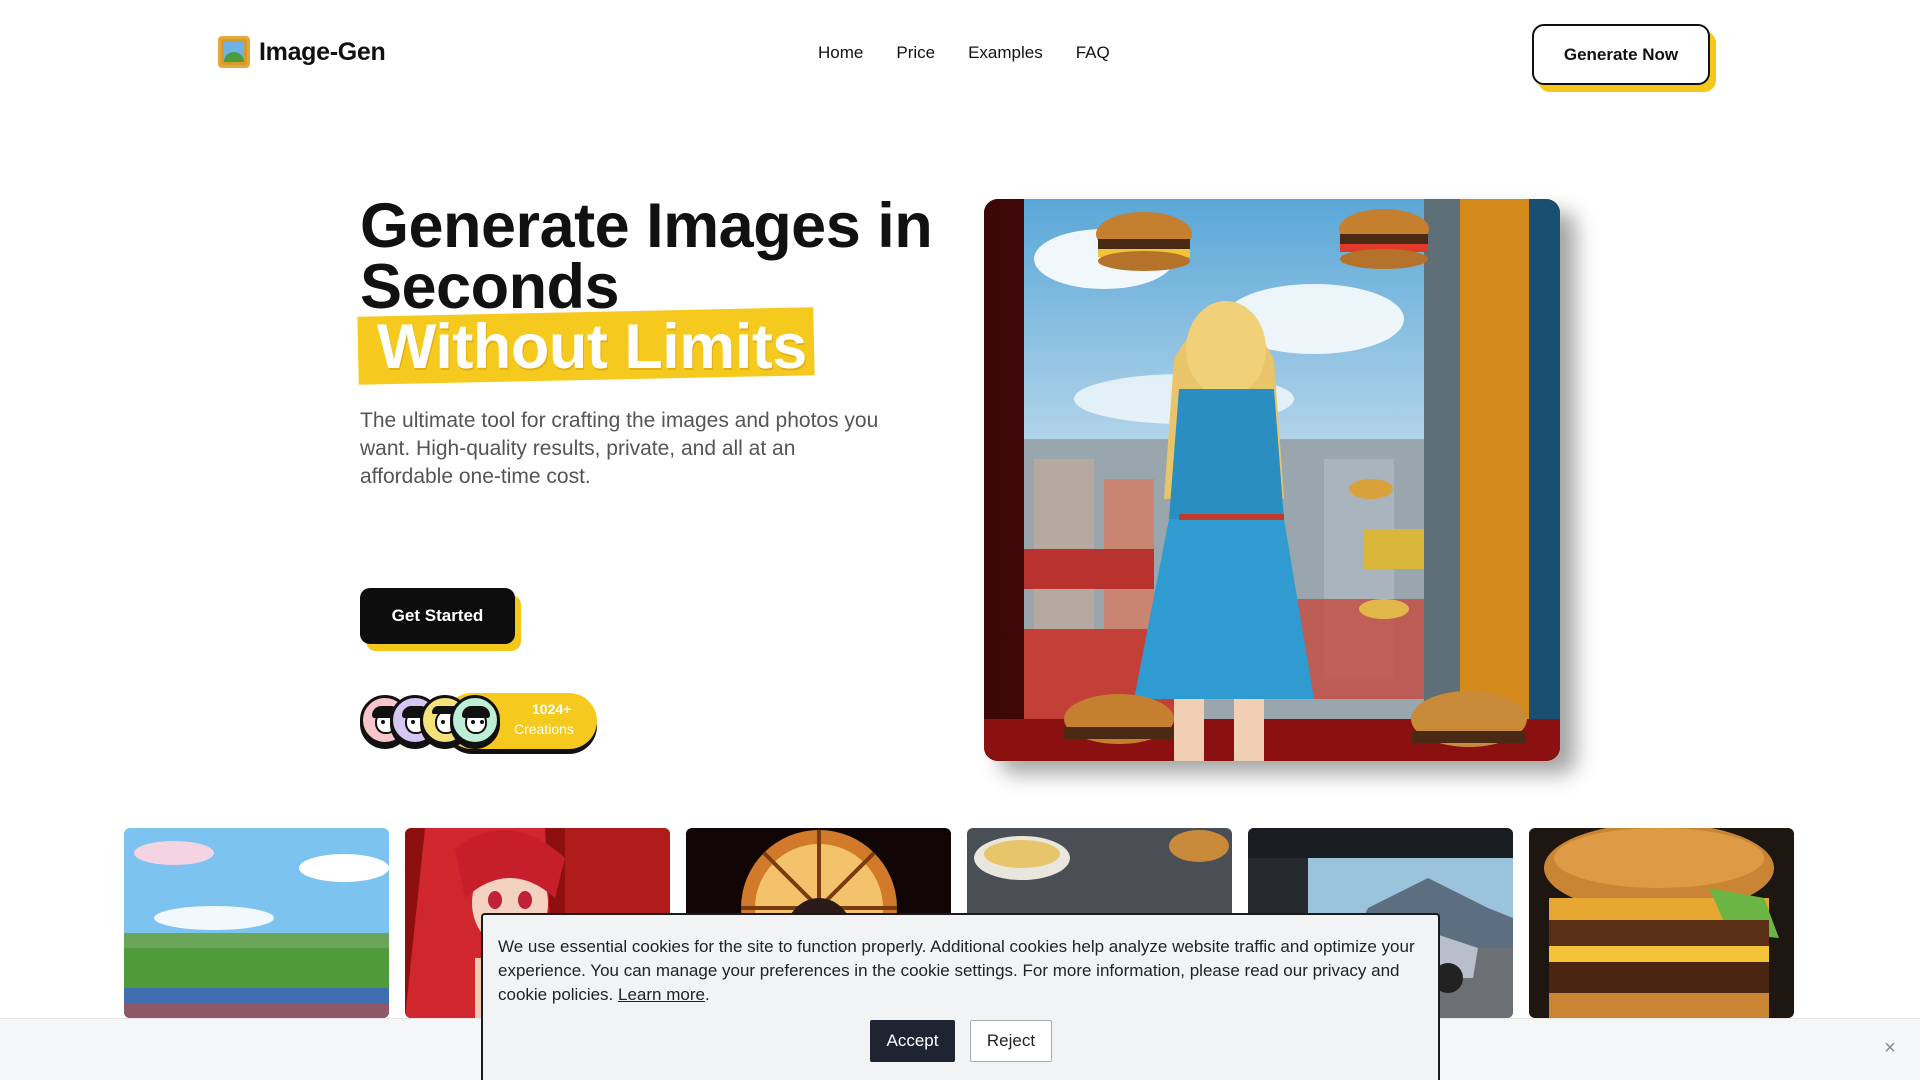 The width and height of the screenshot is (1920, 1080). What do you see at coordinates (912, 1041) in the screenshot?
I see `accept-cookies-button: Accept` at bounding box center [912, 1041].